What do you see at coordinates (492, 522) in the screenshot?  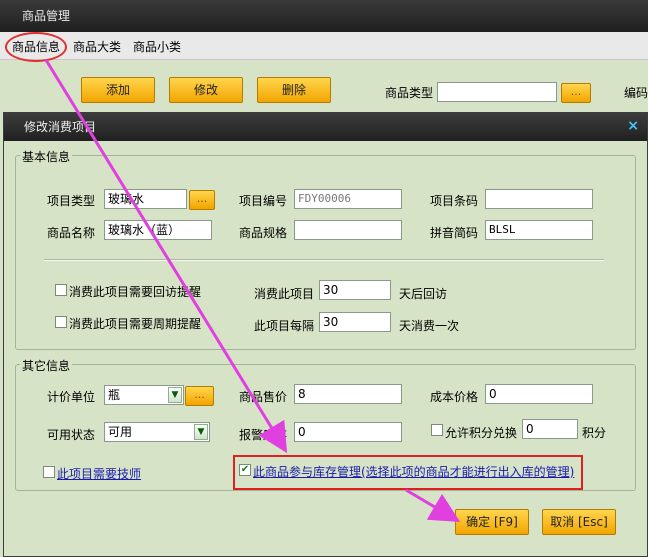 I see `ok-button: 确定 [F9]` at bounding box center [492, 522].